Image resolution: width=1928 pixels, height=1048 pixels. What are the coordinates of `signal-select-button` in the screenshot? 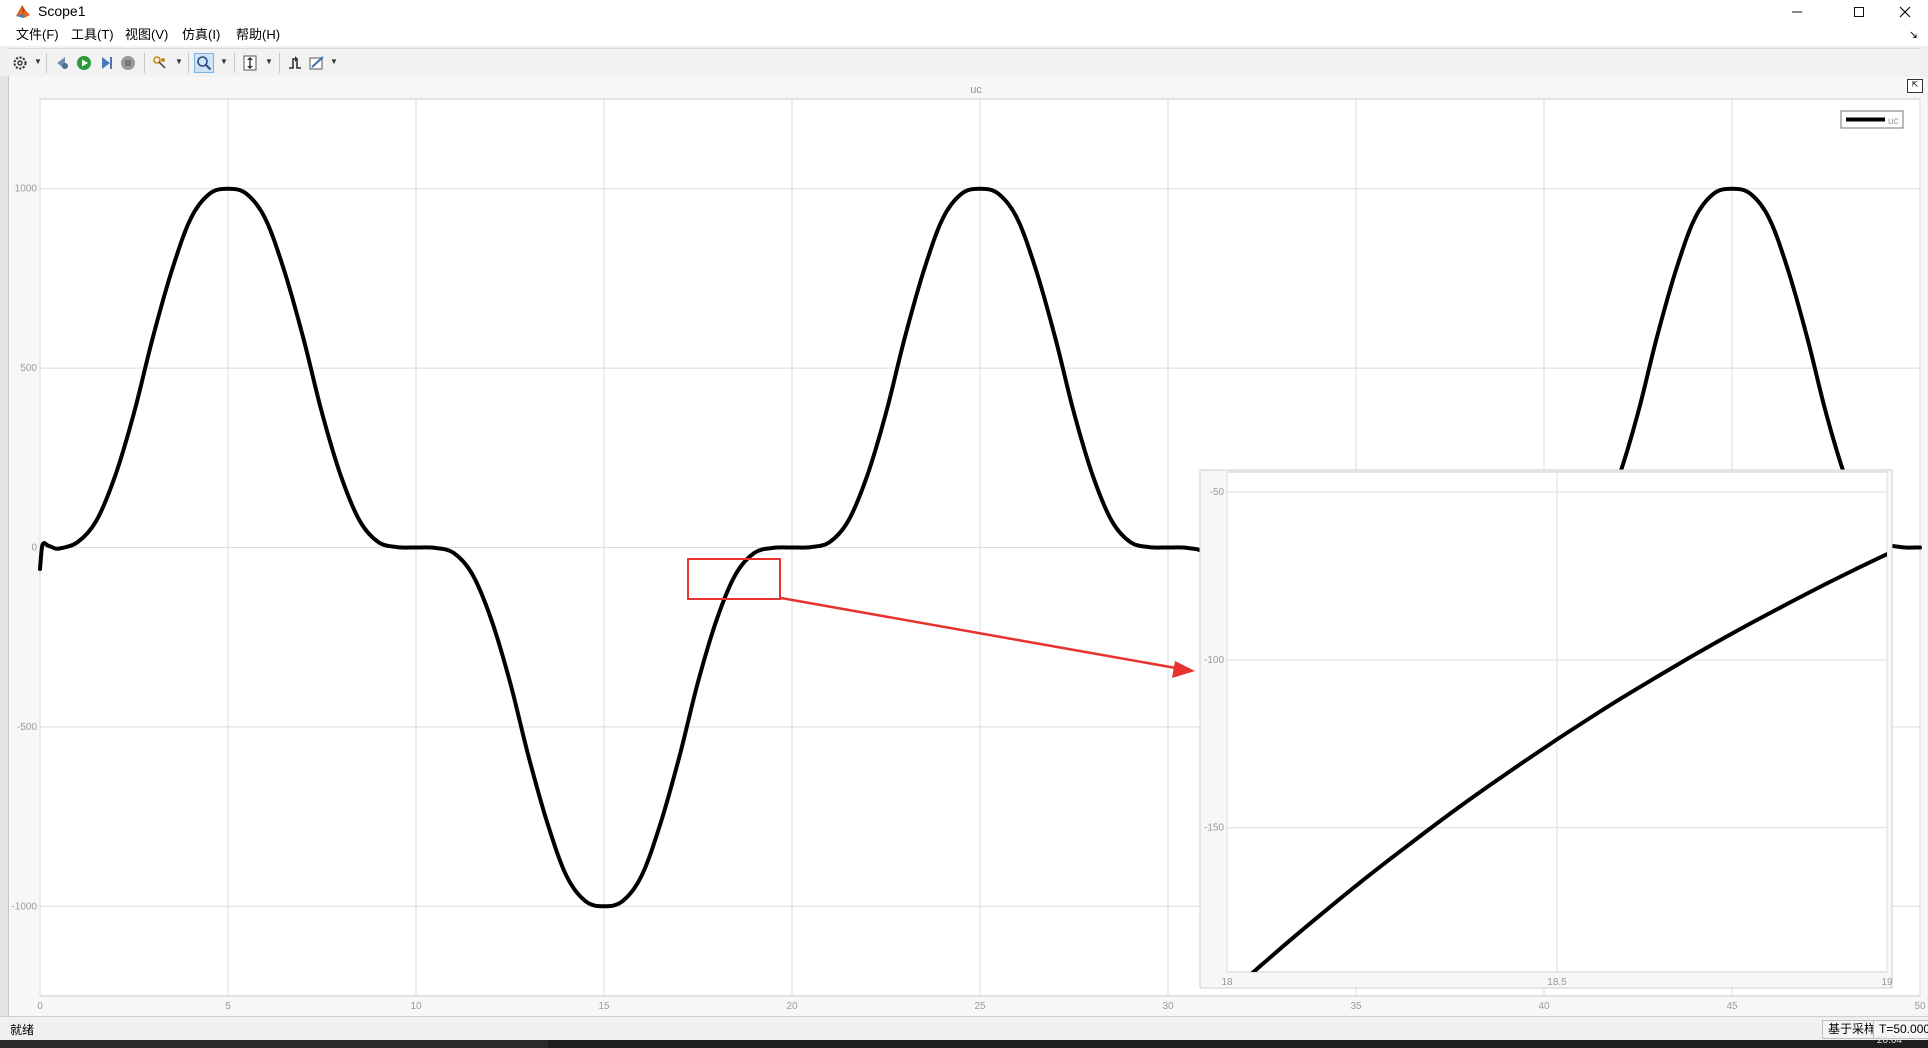 It's located at (160, 63).